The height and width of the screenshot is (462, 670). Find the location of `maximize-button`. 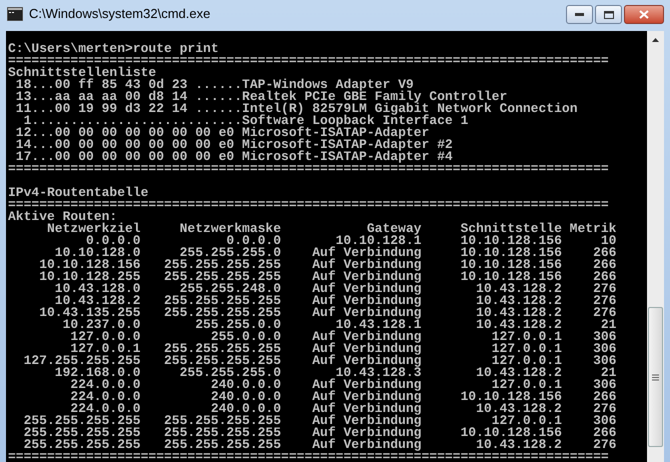

maximize-button is located at coordinates (608, 14).